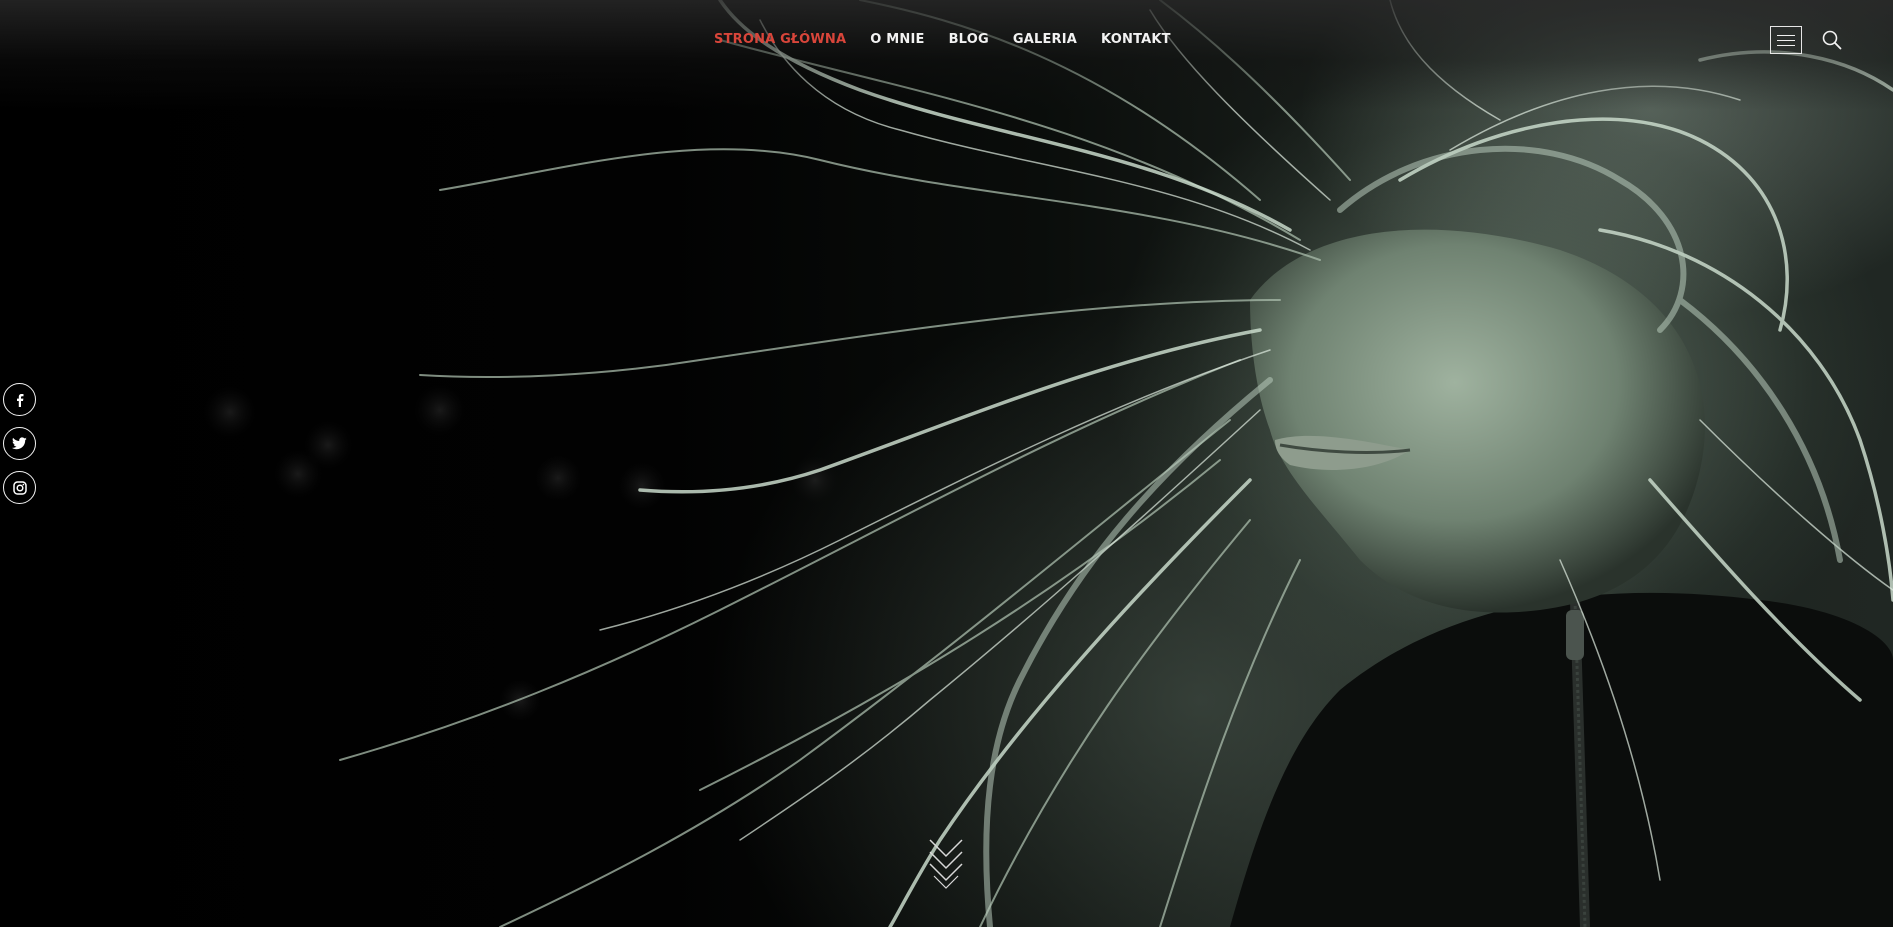 This screenshot has height=927, width=1893. I want to click on nav-link-gallery: GALERIA, so click(1045, 39).